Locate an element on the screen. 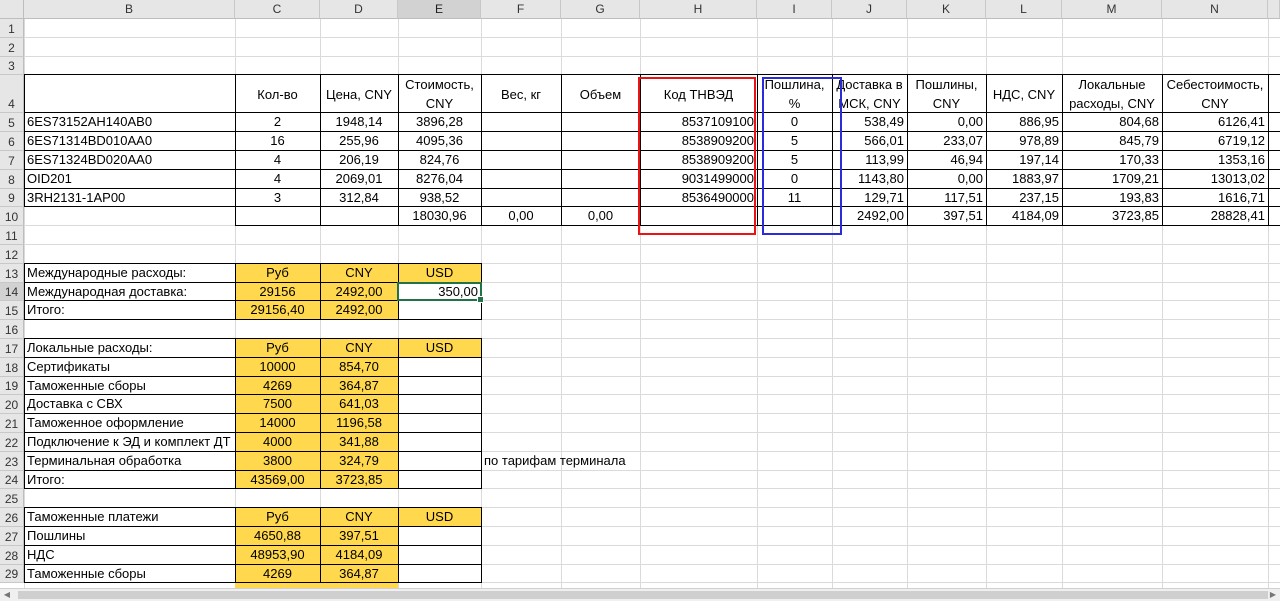 The image size is (1280, 601). total-cell: 28828,41 is located at coordinates (1215, 216).